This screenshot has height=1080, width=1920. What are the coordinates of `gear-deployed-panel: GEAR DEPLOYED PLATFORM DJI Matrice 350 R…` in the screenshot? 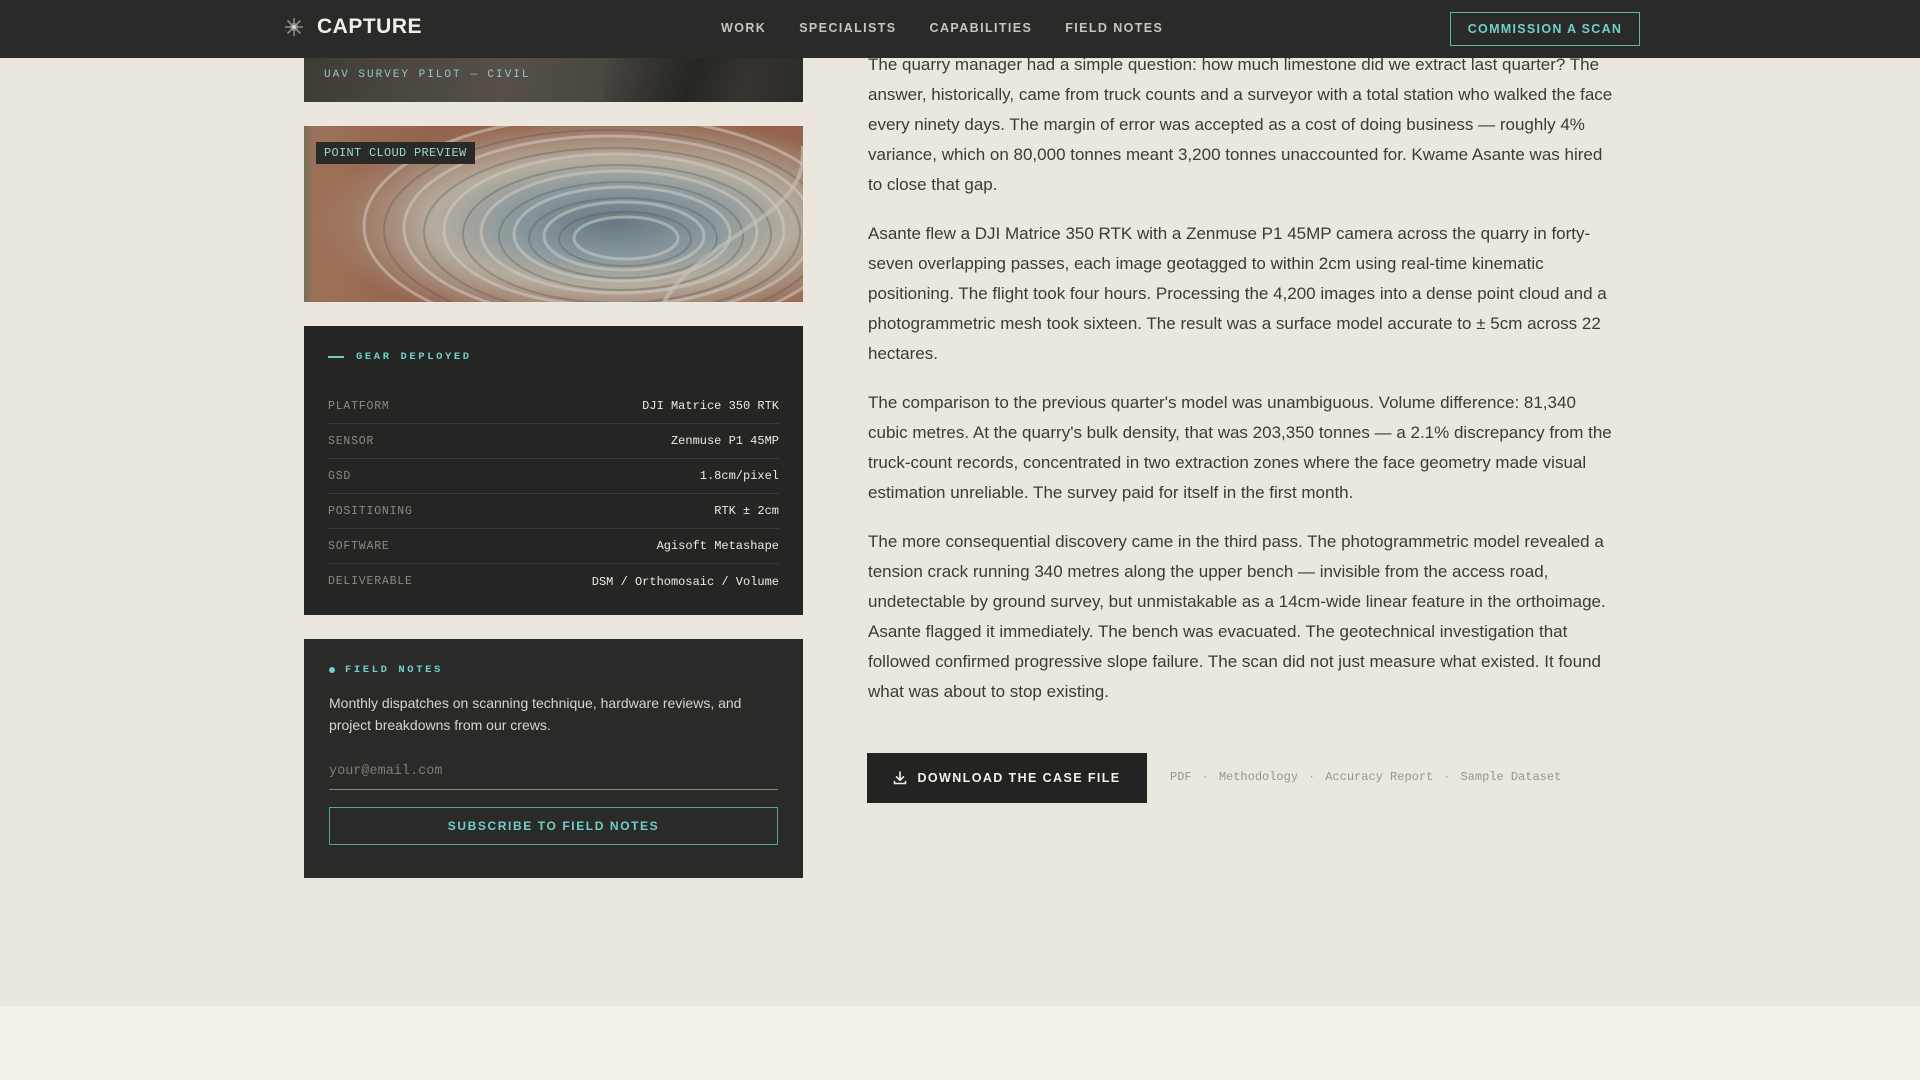 It's located at (553, 470).